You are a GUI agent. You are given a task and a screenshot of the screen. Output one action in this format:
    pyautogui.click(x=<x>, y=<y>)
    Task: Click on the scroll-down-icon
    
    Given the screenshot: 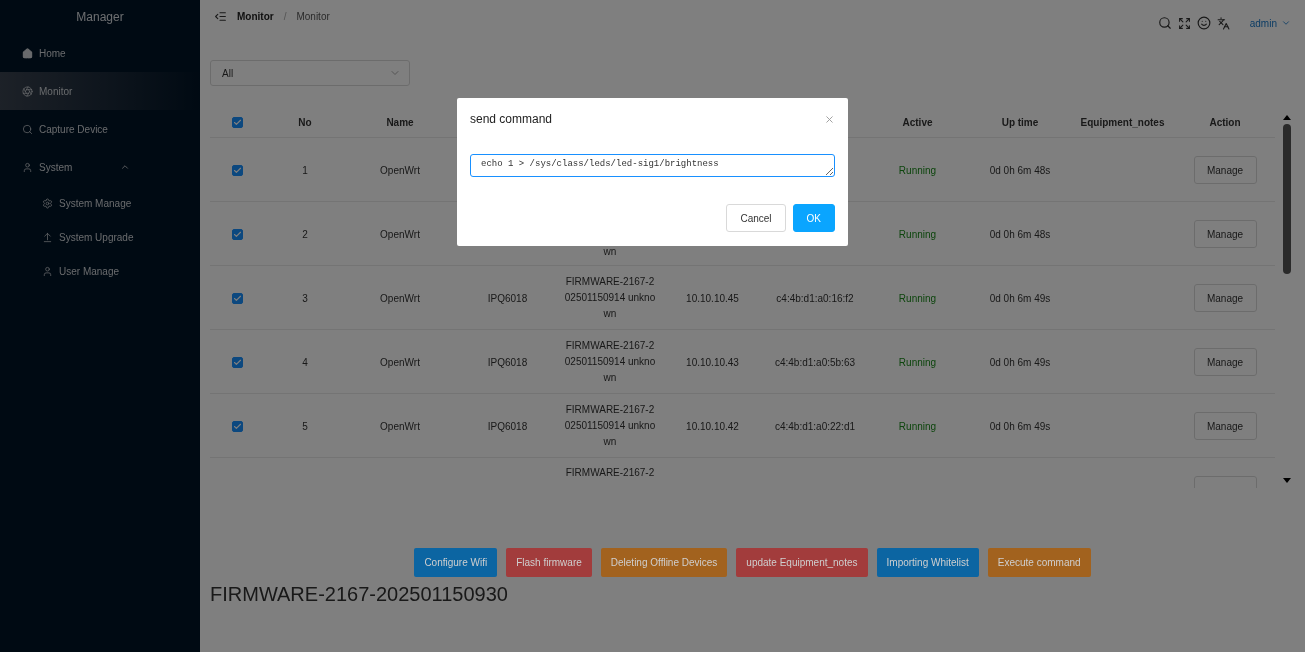 What is the action you would take?
    pyautogui.click(x=1287, y=481)
    